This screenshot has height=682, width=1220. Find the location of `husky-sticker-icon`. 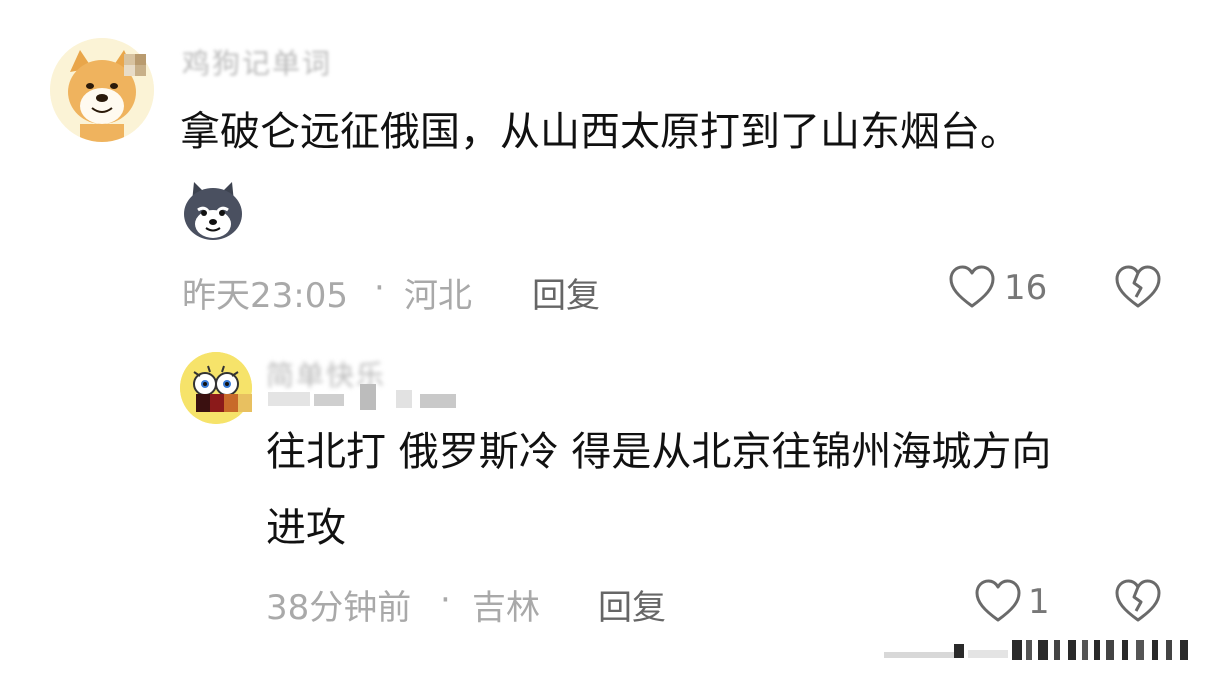

husky-sticker-icon is located at coordinates (213, 211).